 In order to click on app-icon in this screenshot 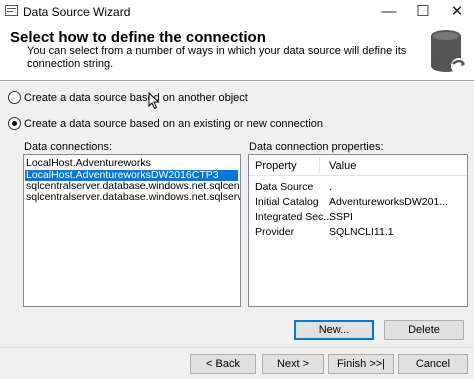, I will do `click(11, 10)`.